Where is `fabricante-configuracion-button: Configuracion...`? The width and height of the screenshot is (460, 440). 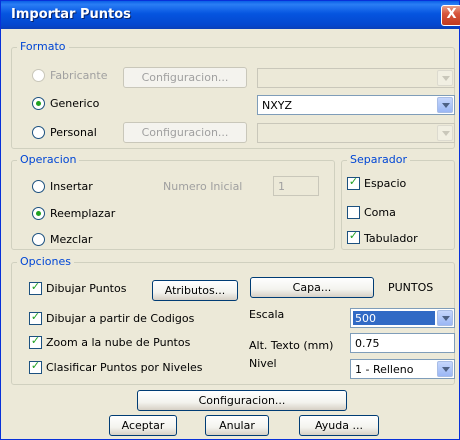 fabricante-configuracion-button: Configuracion... is located at coordinates (185, 77).